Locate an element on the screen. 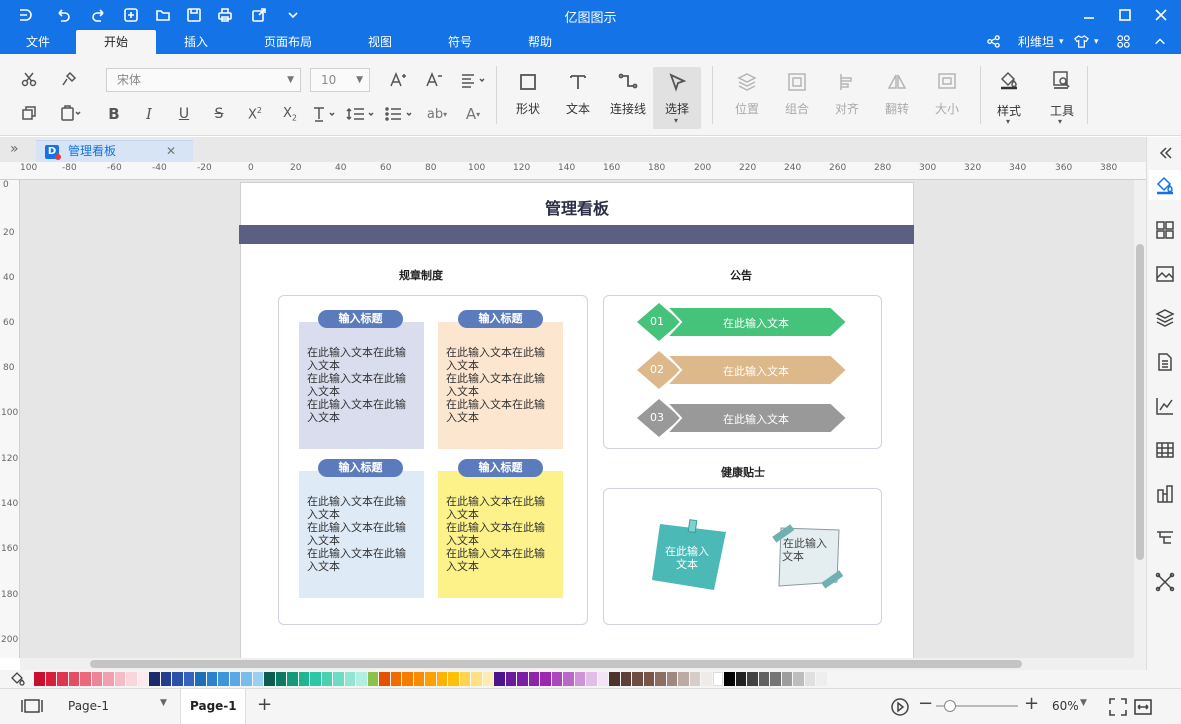 The height and width of the screenshot is (724, 1181). maximize-icon is located at coordinates (1125, 15).